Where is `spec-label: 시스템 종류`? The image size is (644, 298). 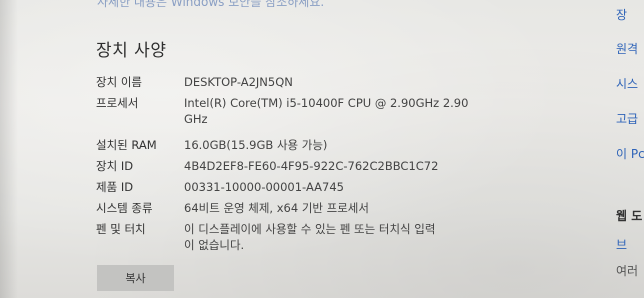
spec-label: 시스템 종류 is located at coordinates (124, 208).